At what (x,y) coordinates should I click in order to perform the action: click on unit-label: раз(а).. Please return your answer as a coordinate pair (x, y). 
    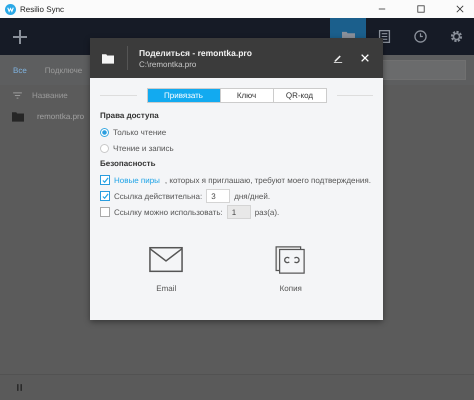
    Looking at the image, I should click on (267, 212).